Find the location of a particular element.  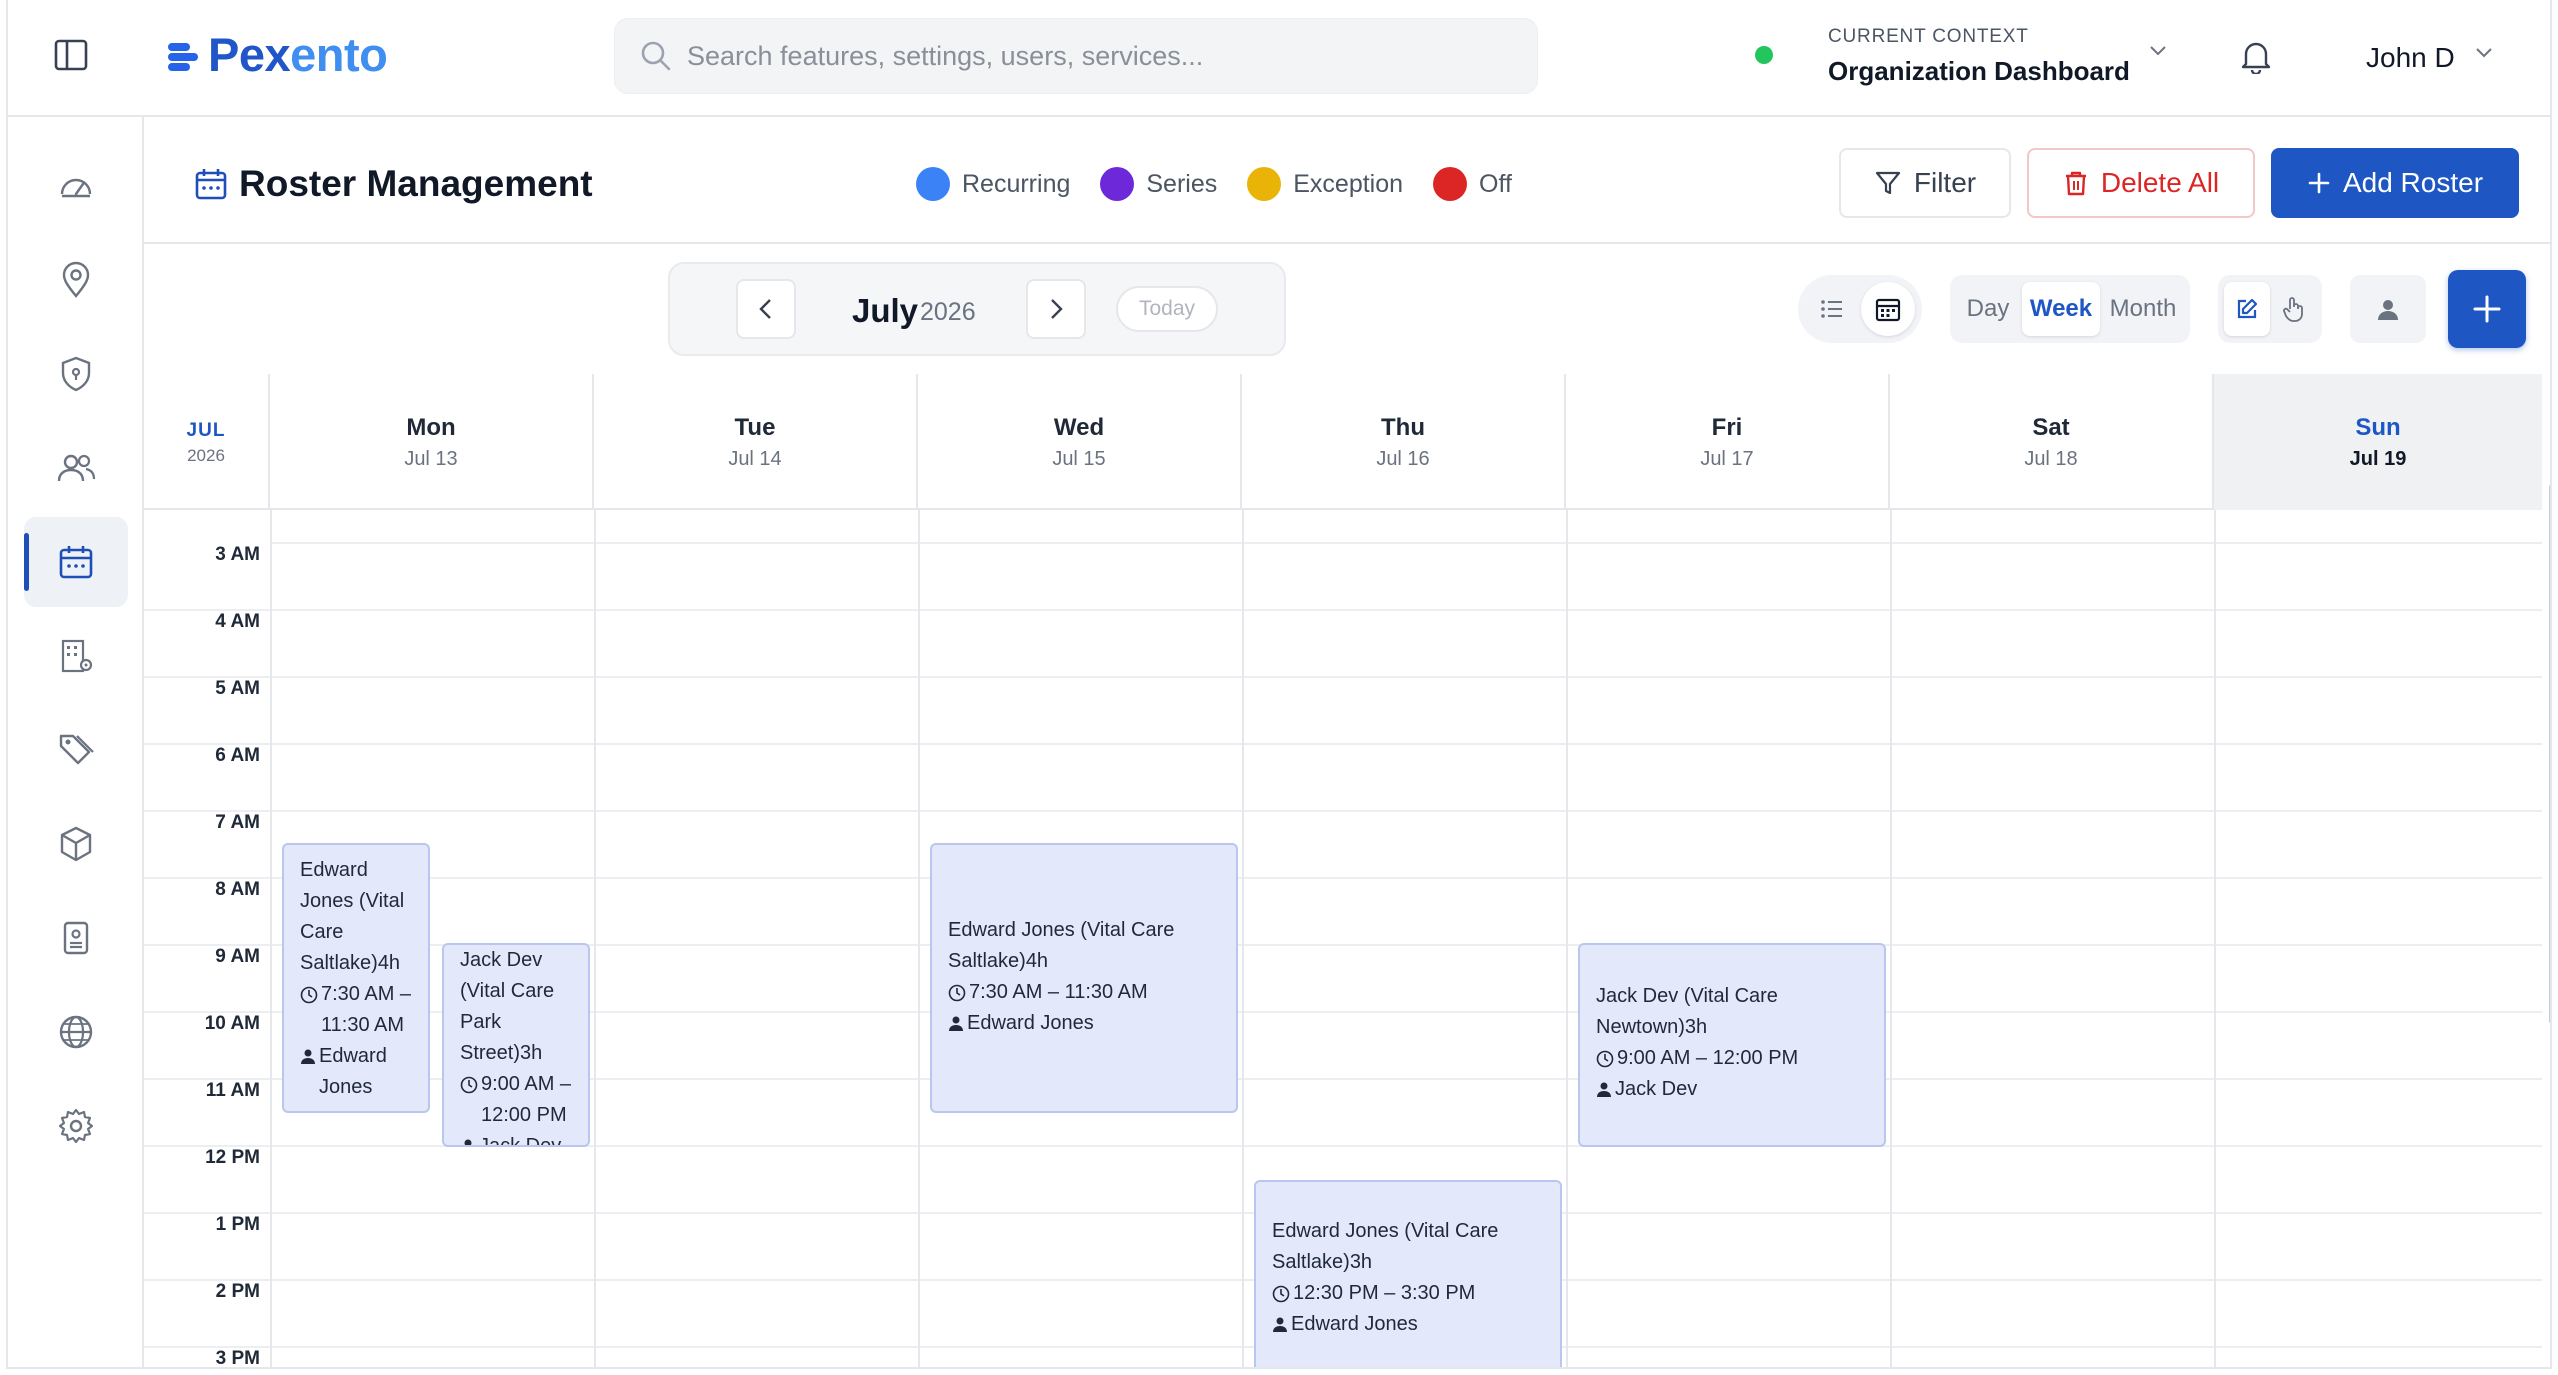

year-label: 2026 is located at coordinates (948, 312).